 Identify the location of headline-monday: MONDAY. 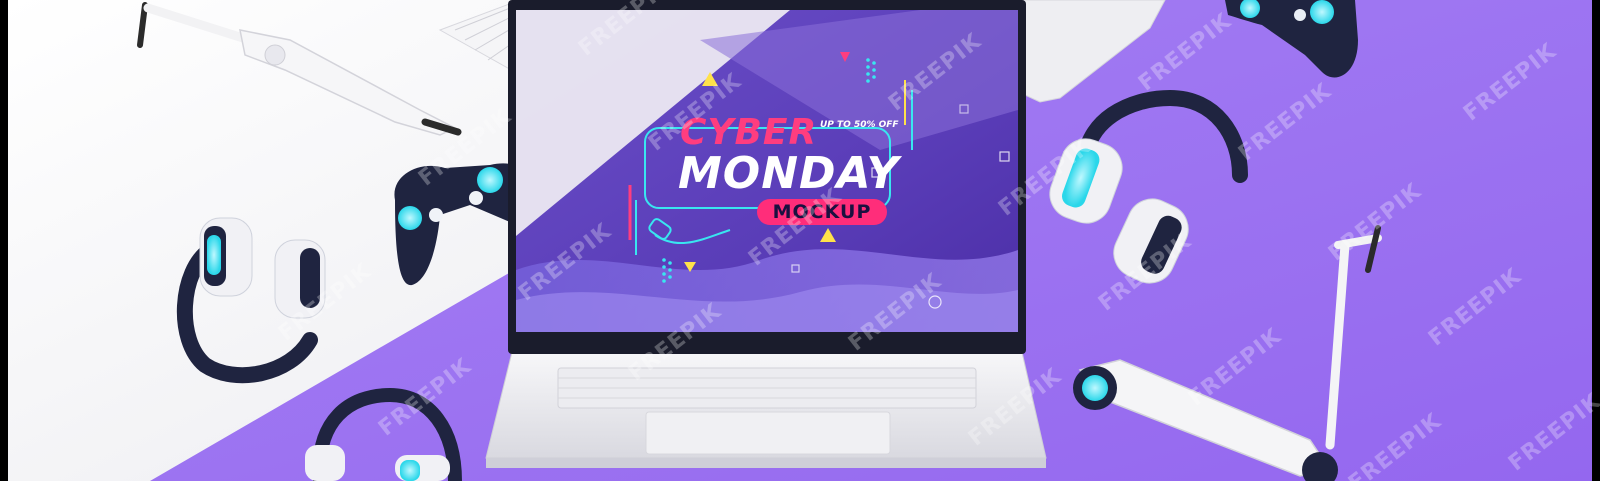
(789, 173).